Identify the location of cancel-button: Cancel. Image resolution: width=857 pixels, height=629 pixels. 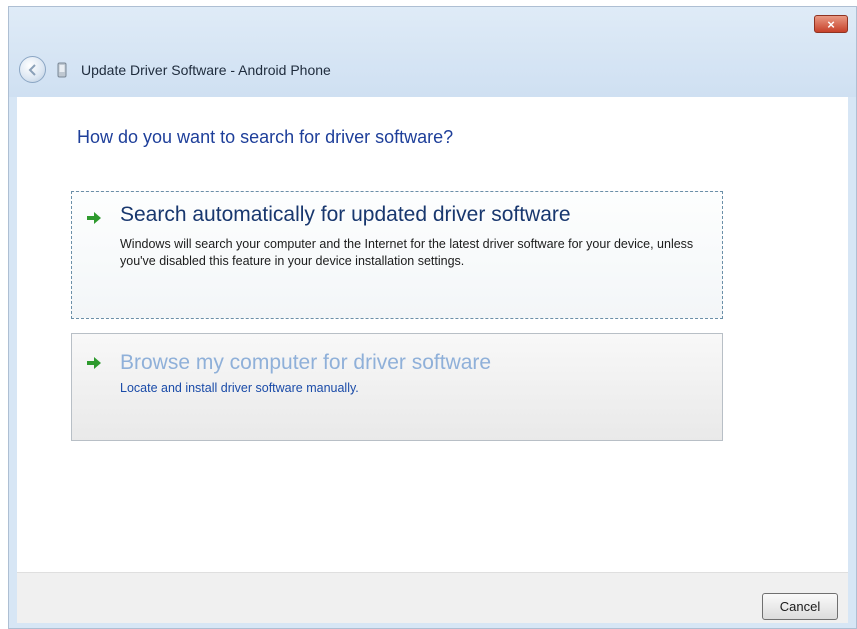
(800, 606).